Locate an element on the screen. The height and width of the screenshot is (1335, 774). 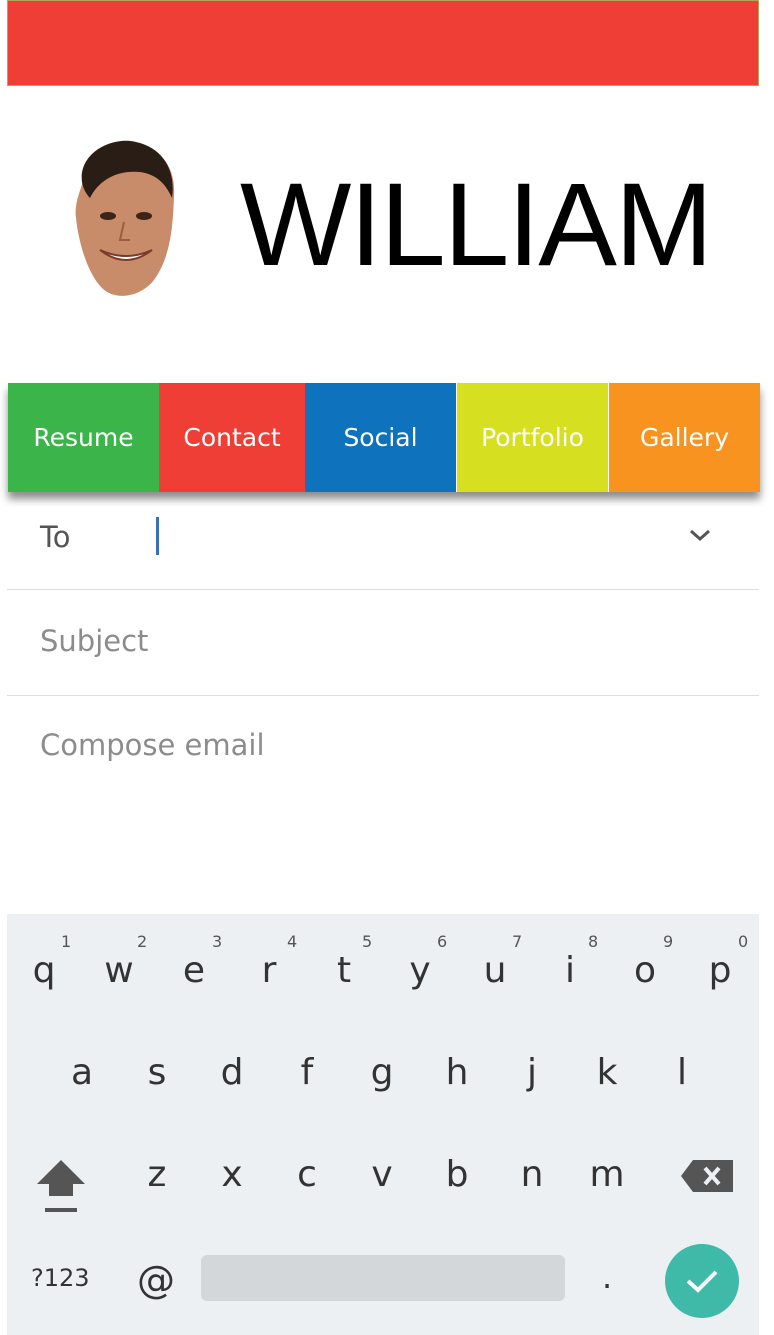
key-a: a is located at coordinates (82, 1072).